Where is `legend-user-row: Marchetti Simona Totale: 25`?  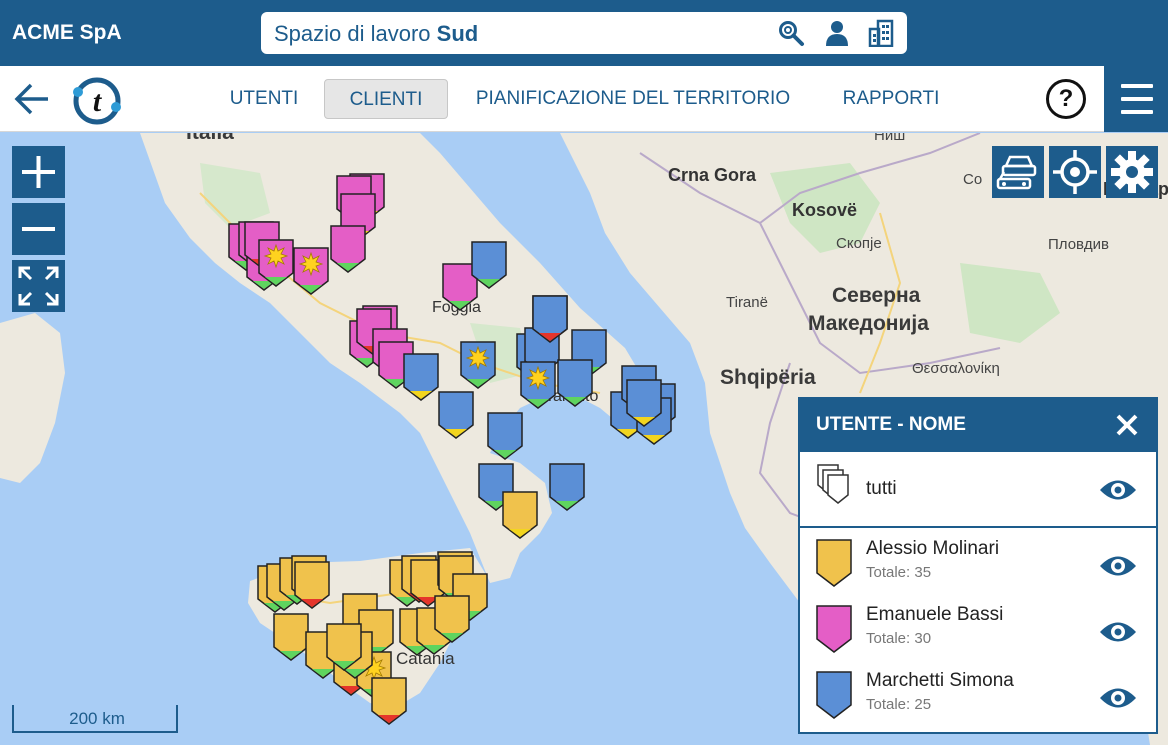
legend-user-row: Marchetti Simona Totale: 25 is located at coordinates (978, 698).